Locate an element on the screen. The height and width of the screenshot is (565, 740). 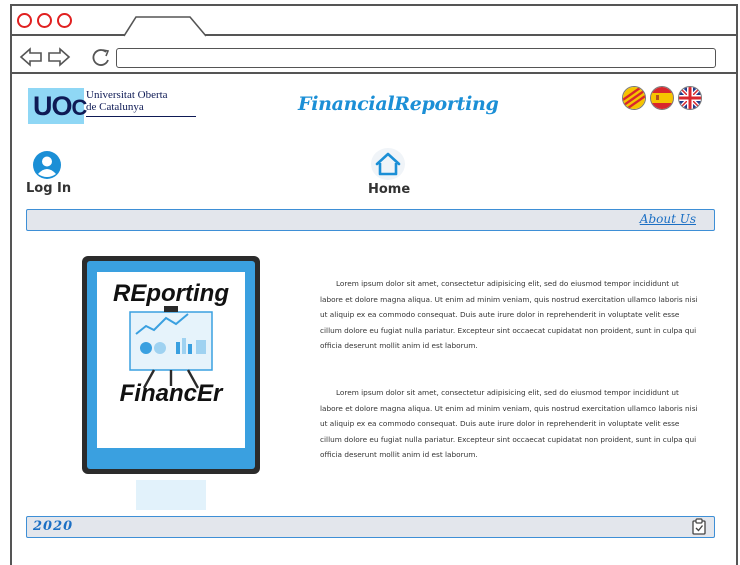
spanish-flag-icon is located at coordinates (662, 98).